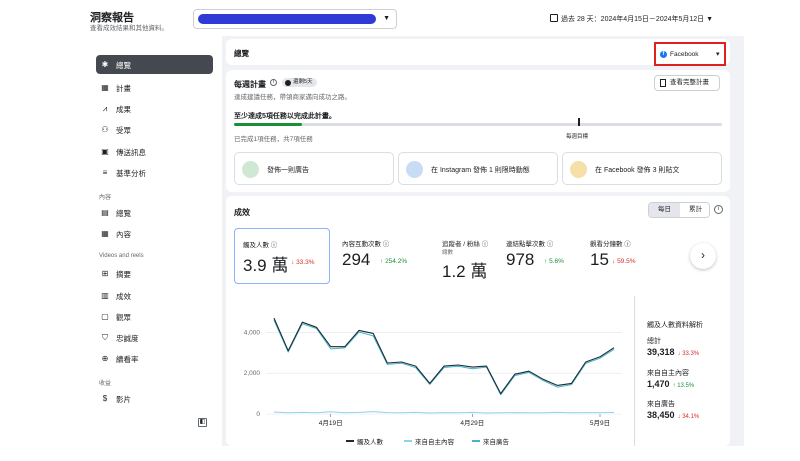 This screenshot has height=461, width=800. What do you see at coordinates (154, 151) in the screenshot?
I see `sidebar-item-messaging: ▣ 傳送訊息` at bounding box center [154, 151].